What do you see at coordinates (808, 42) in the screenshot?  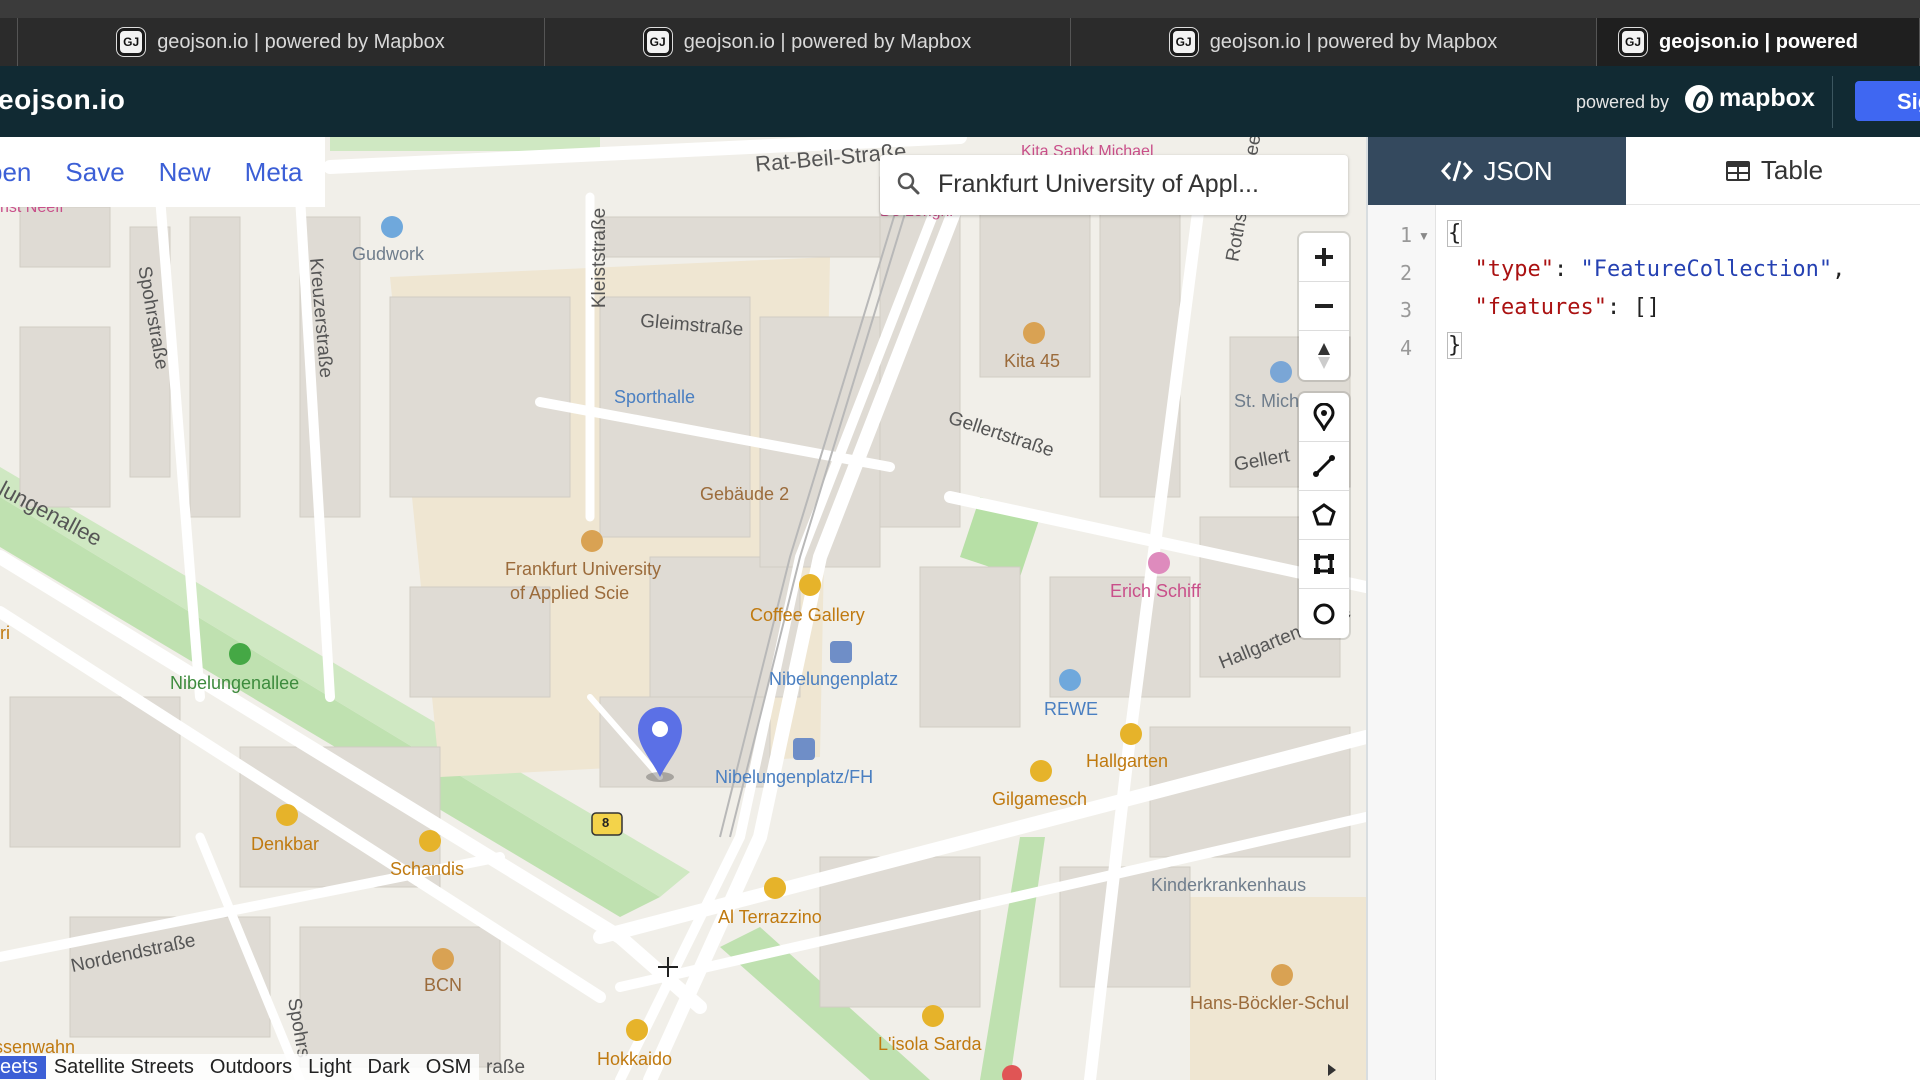 I see `browser-tab-2: GJ geojson.io | powered by Mapbox` at bounding box center [808, 42].